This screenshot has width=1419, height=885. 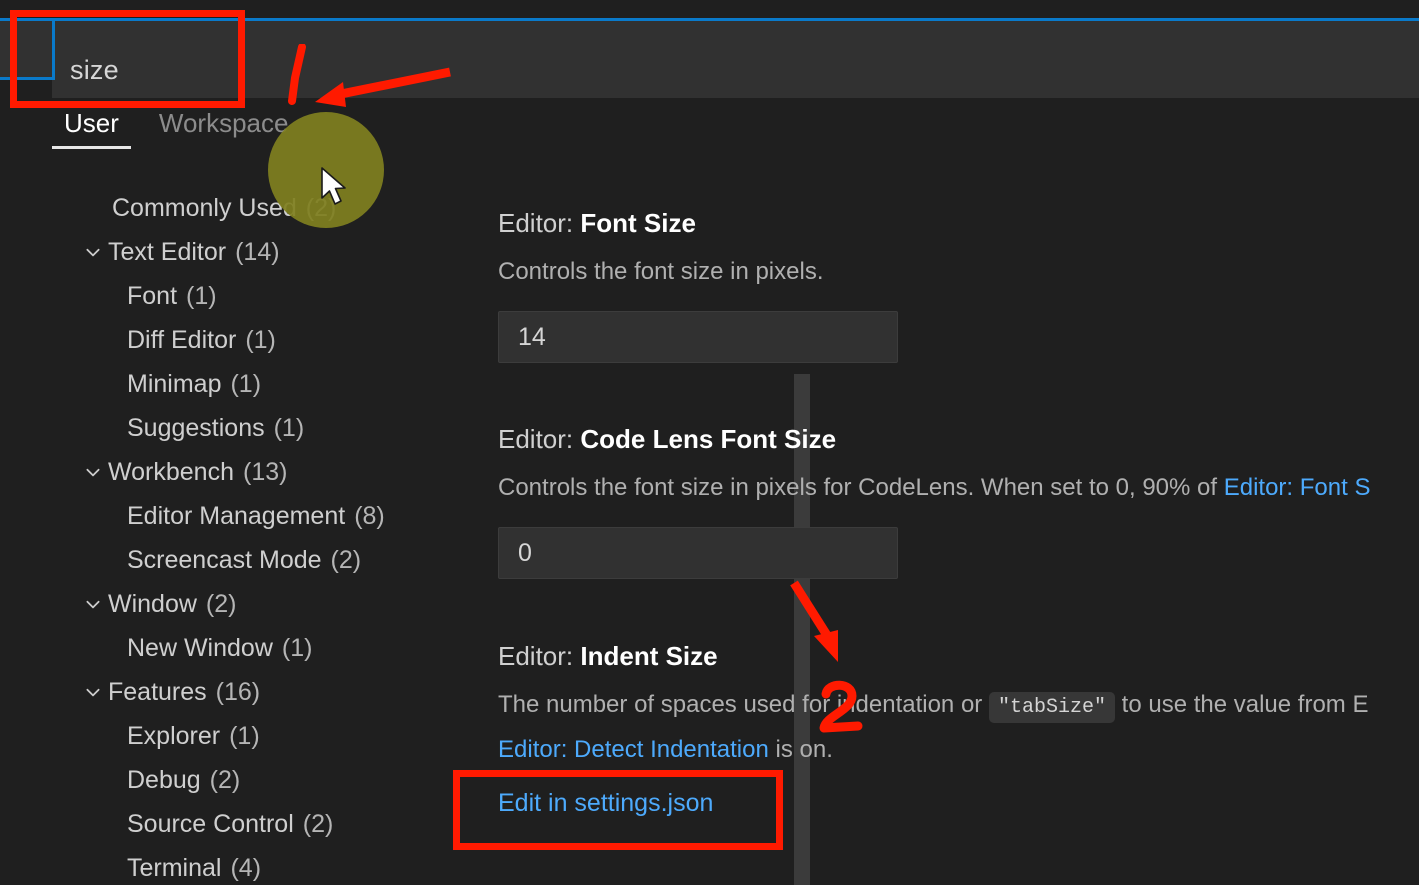 I want to click on toc-item-count: (14), so click(x=257, y=251).